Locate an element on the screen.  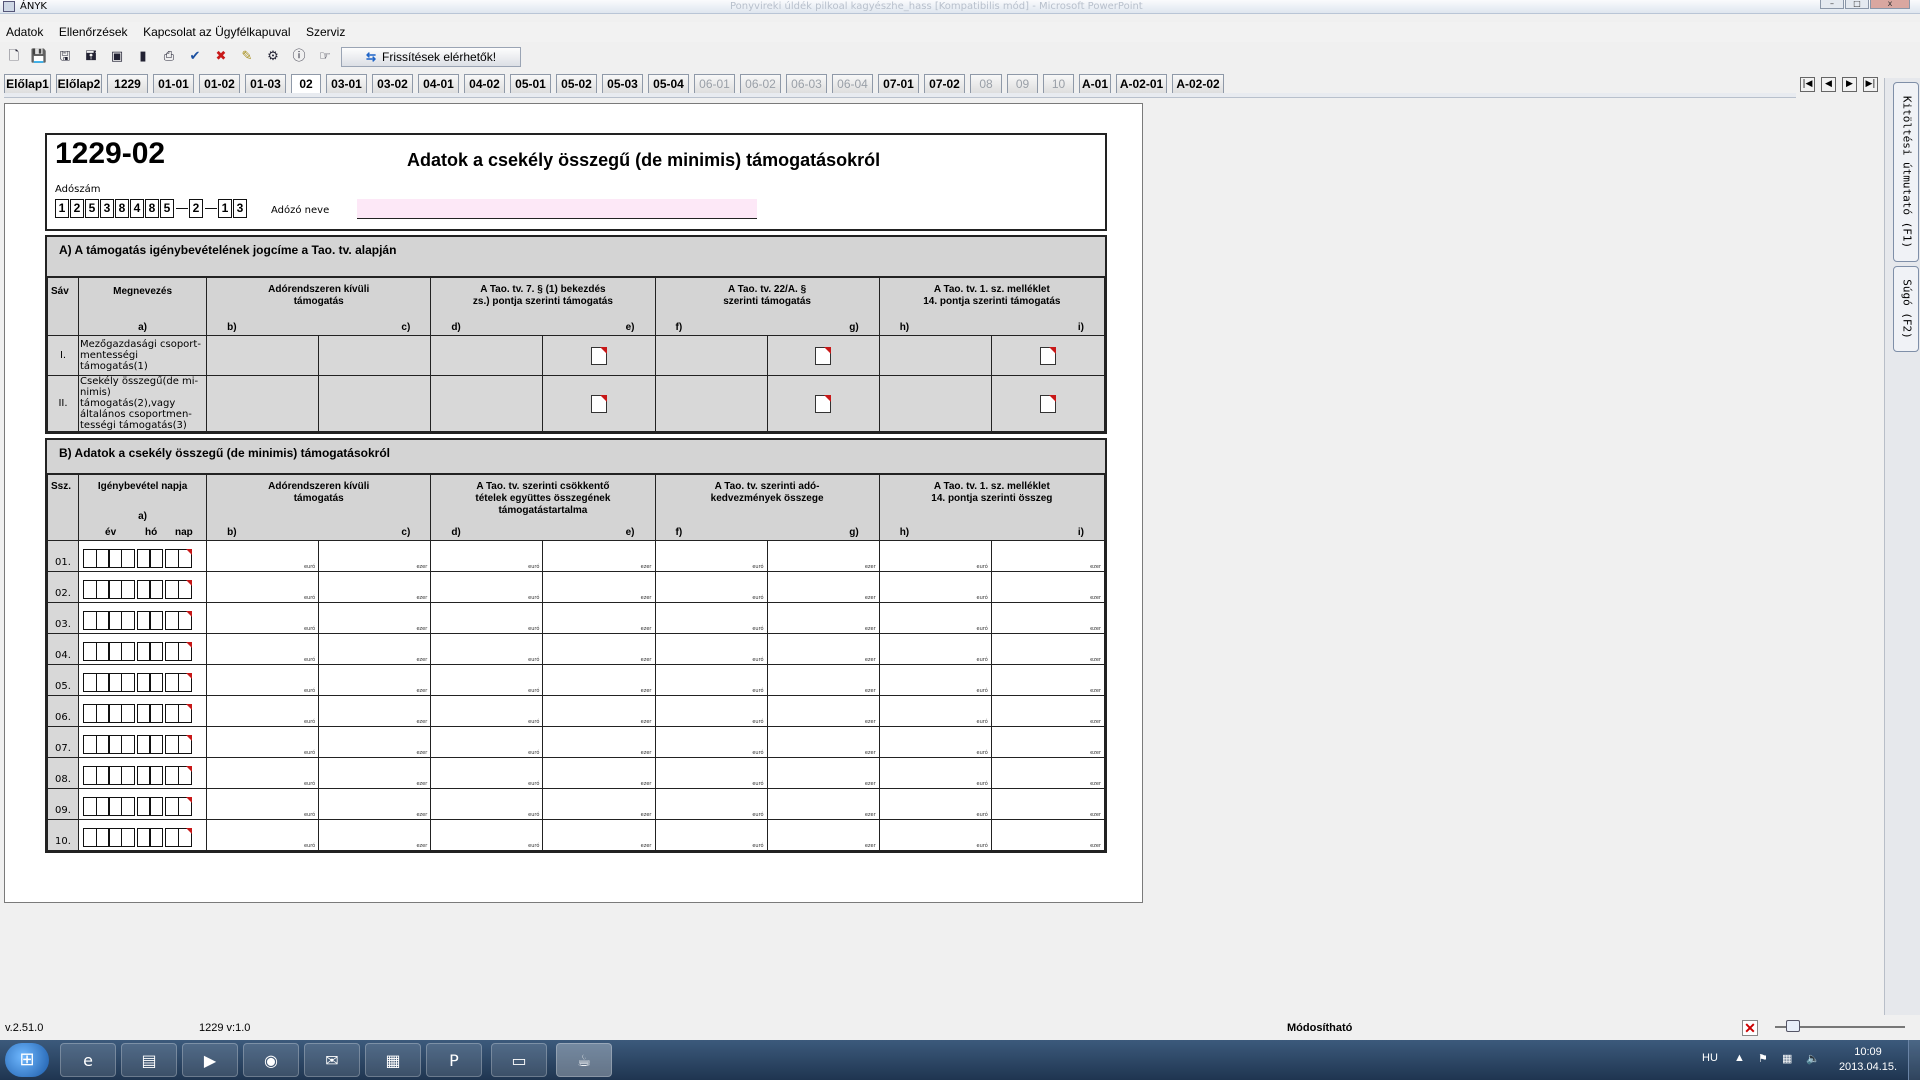
cmd-icon: ▭ is located at coordinates (519, 1060).